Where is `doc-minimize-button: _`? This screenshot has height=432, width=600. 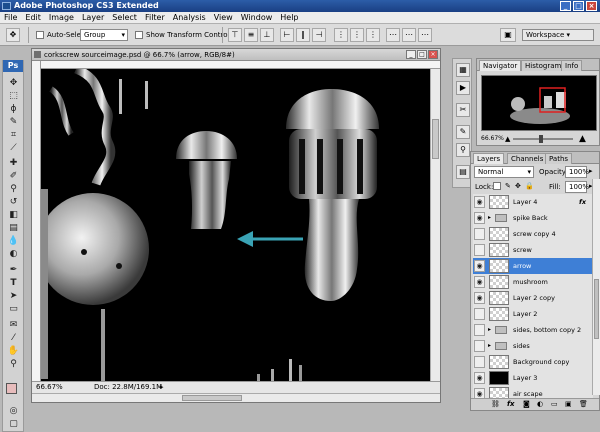 doc-minimize-button: _ is located at coordinates (411, 54).